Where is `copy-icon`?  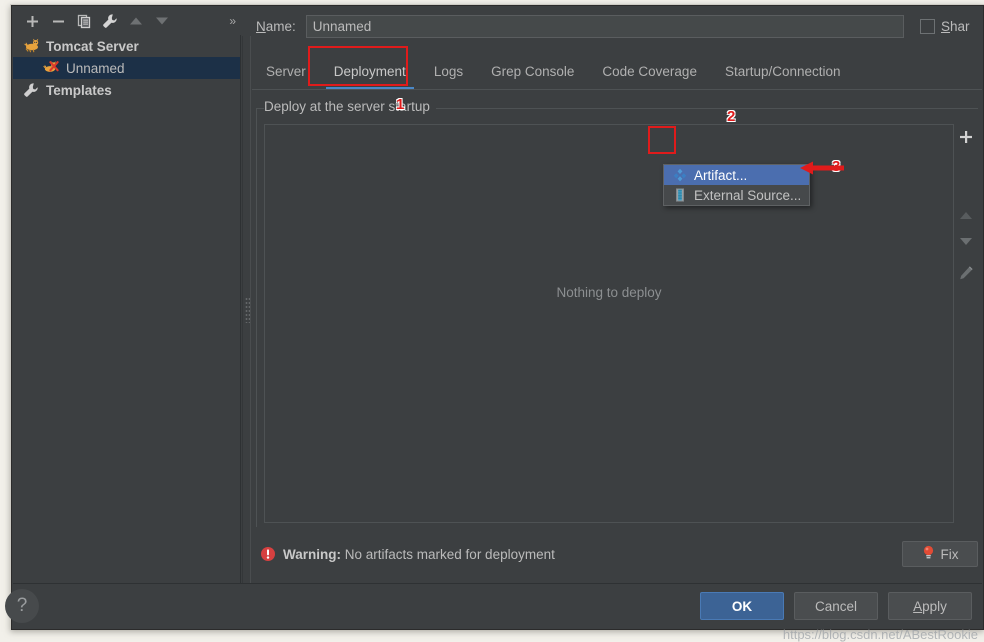 copy-icon is located at coordinates (83, 21).